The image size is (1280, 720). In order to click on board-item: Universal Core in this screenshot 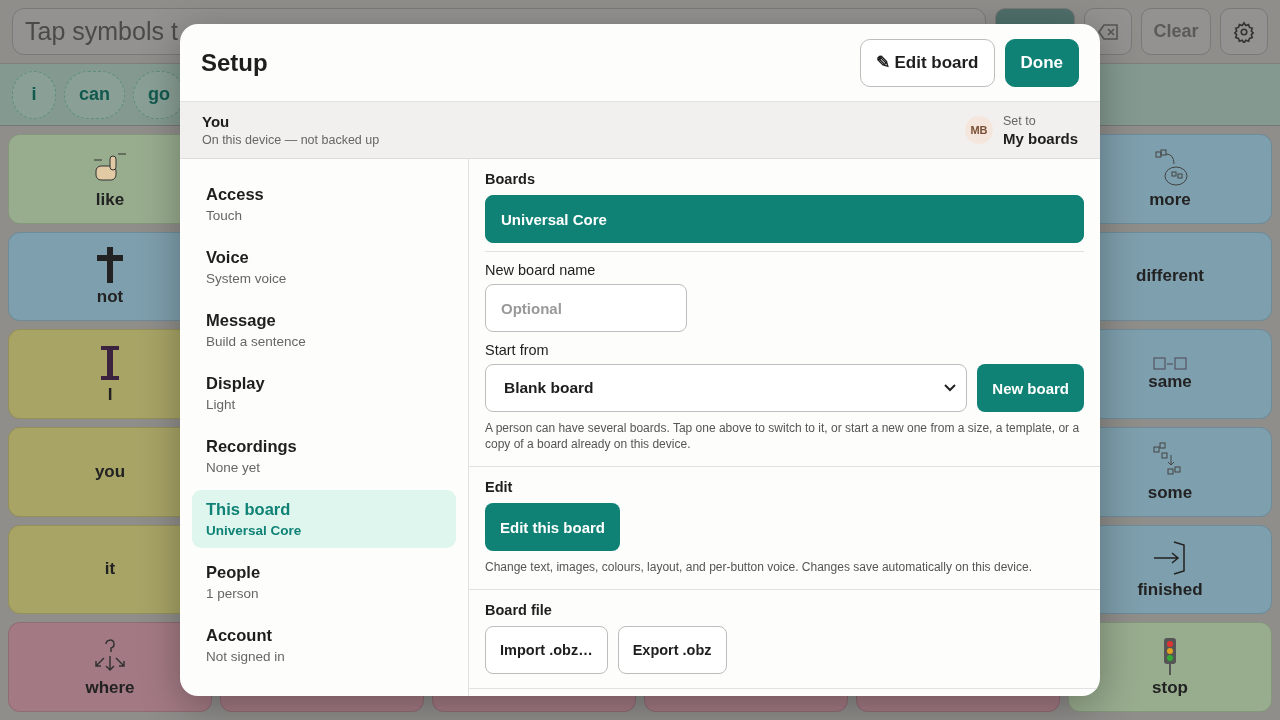, I will do `click(784, 219)`.